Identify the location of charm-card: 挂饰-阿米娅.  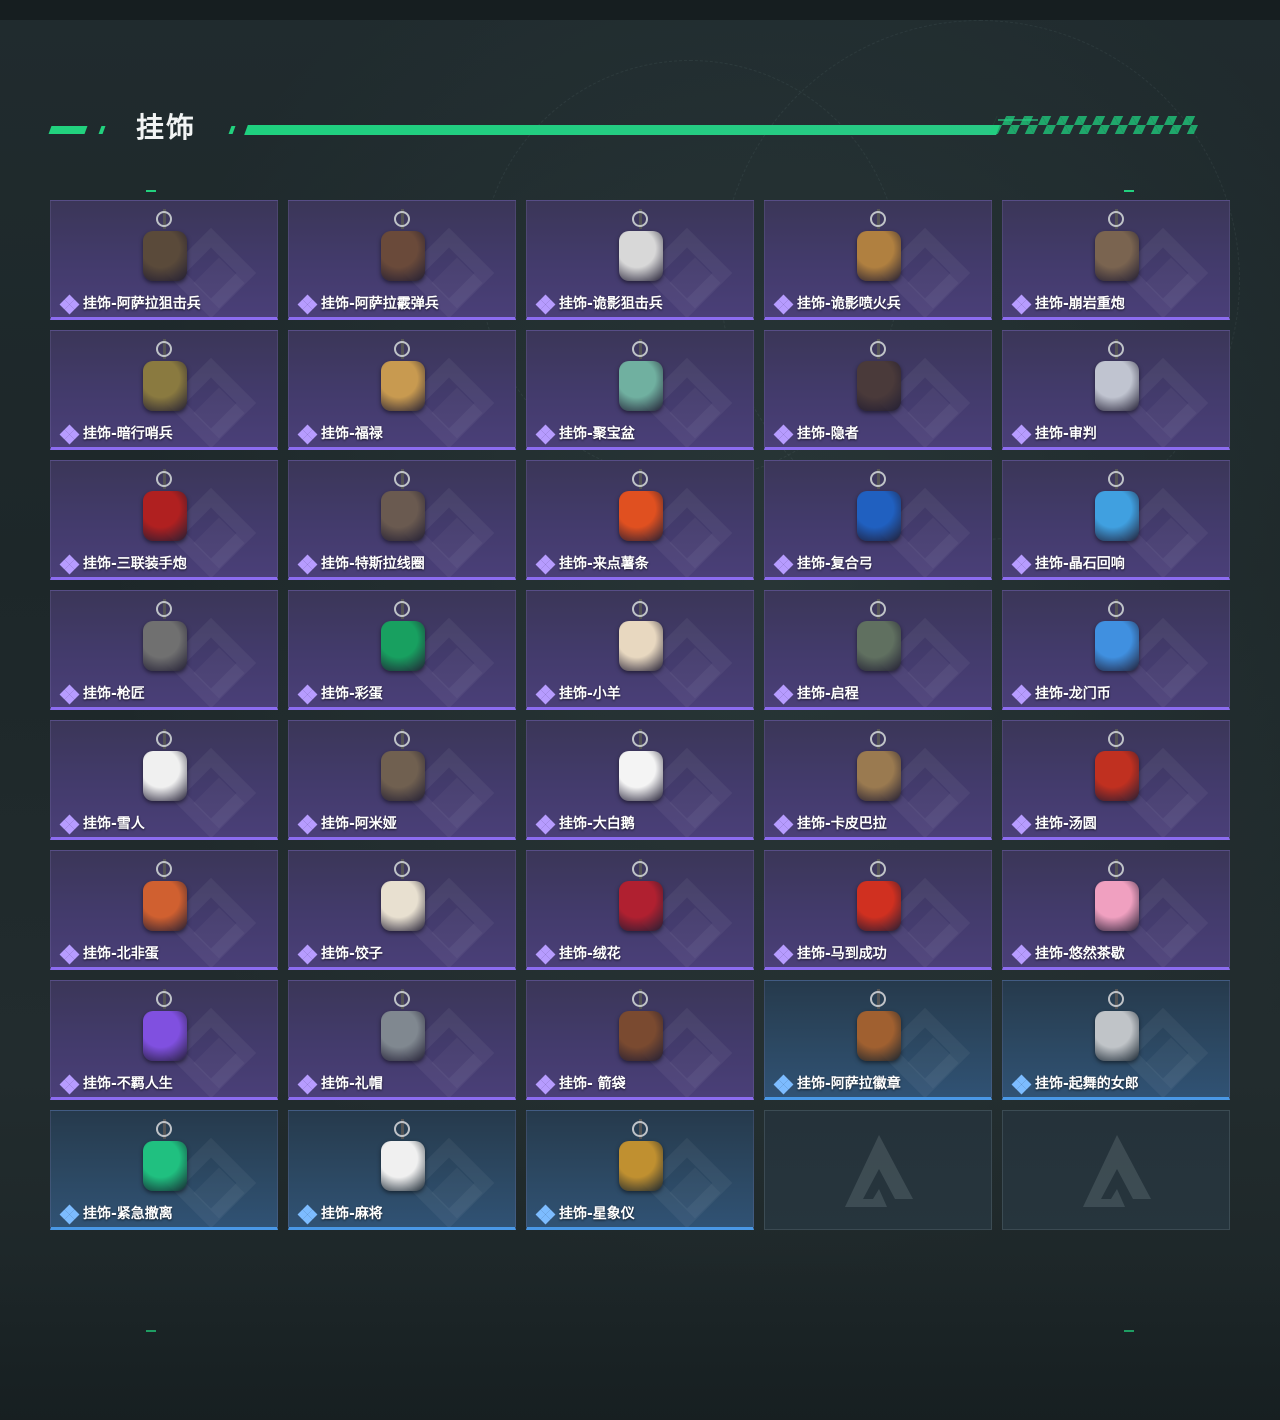
(402, 780).